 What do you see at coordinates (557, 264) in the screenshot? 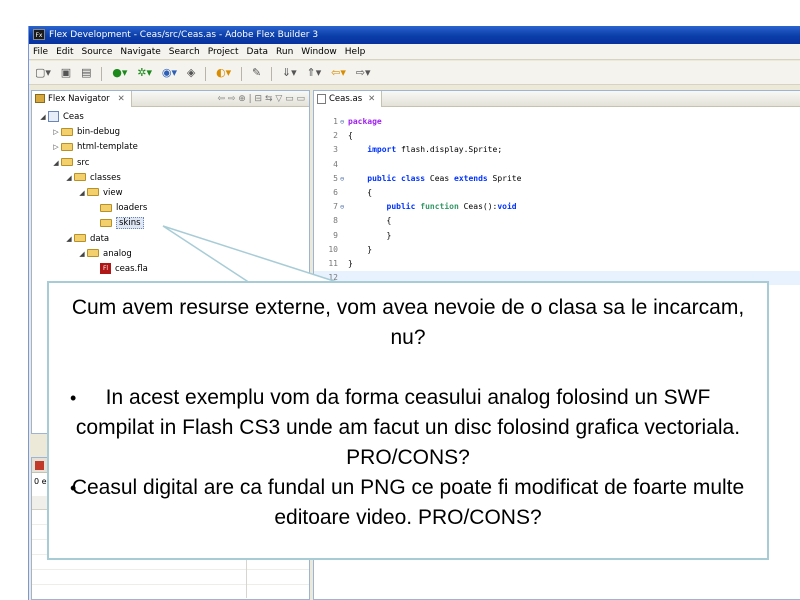
I see `code-line: 11}` at bounding box center [557, 264].